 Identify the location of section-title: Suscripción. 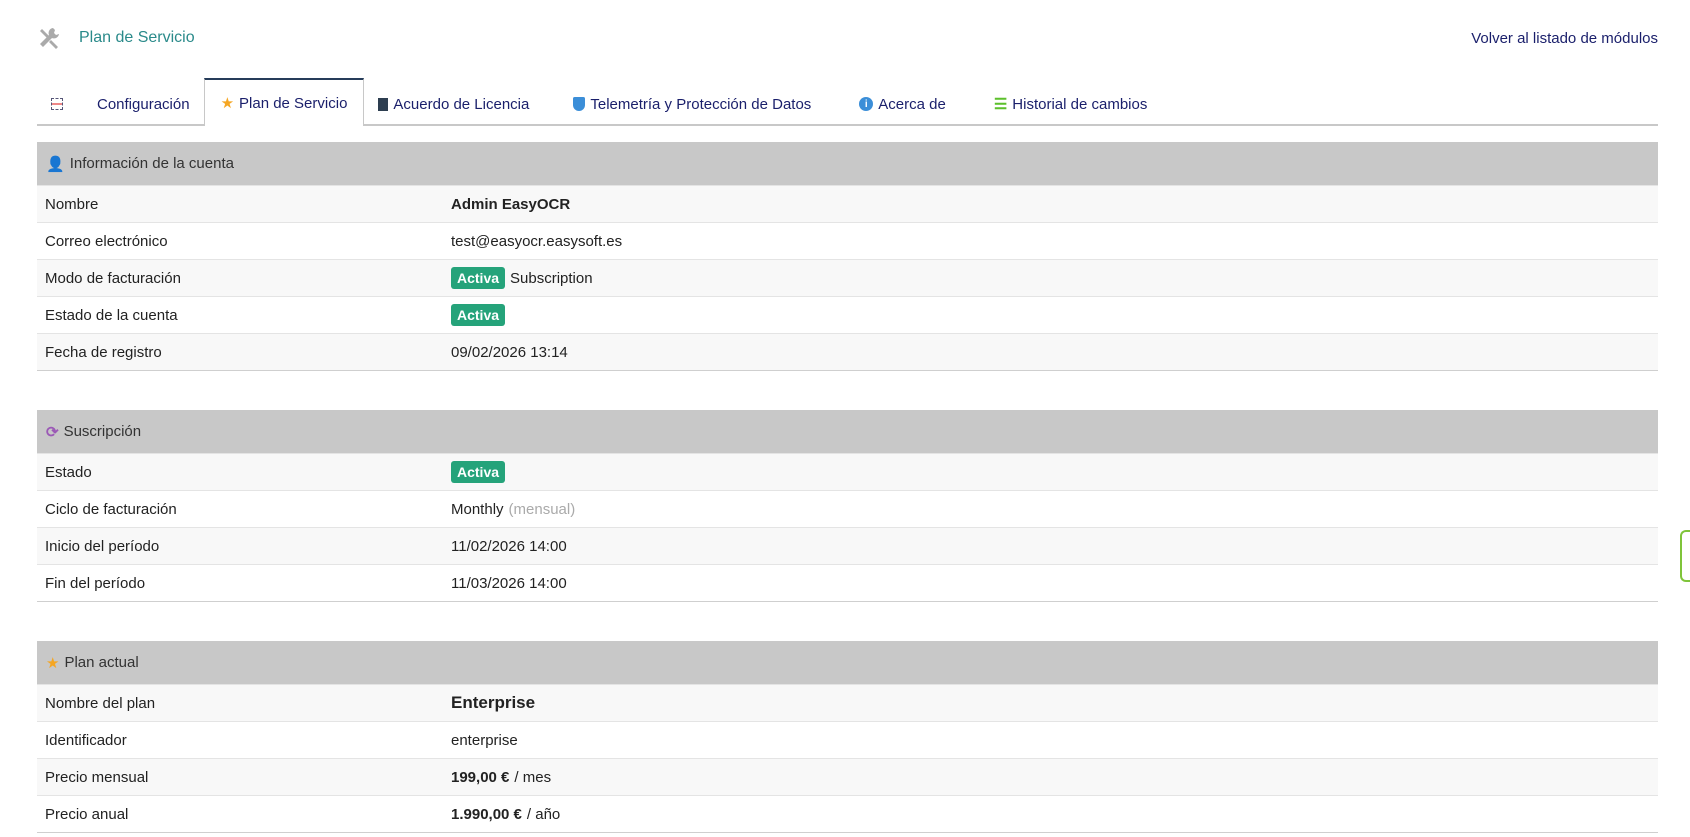
(102, 431).